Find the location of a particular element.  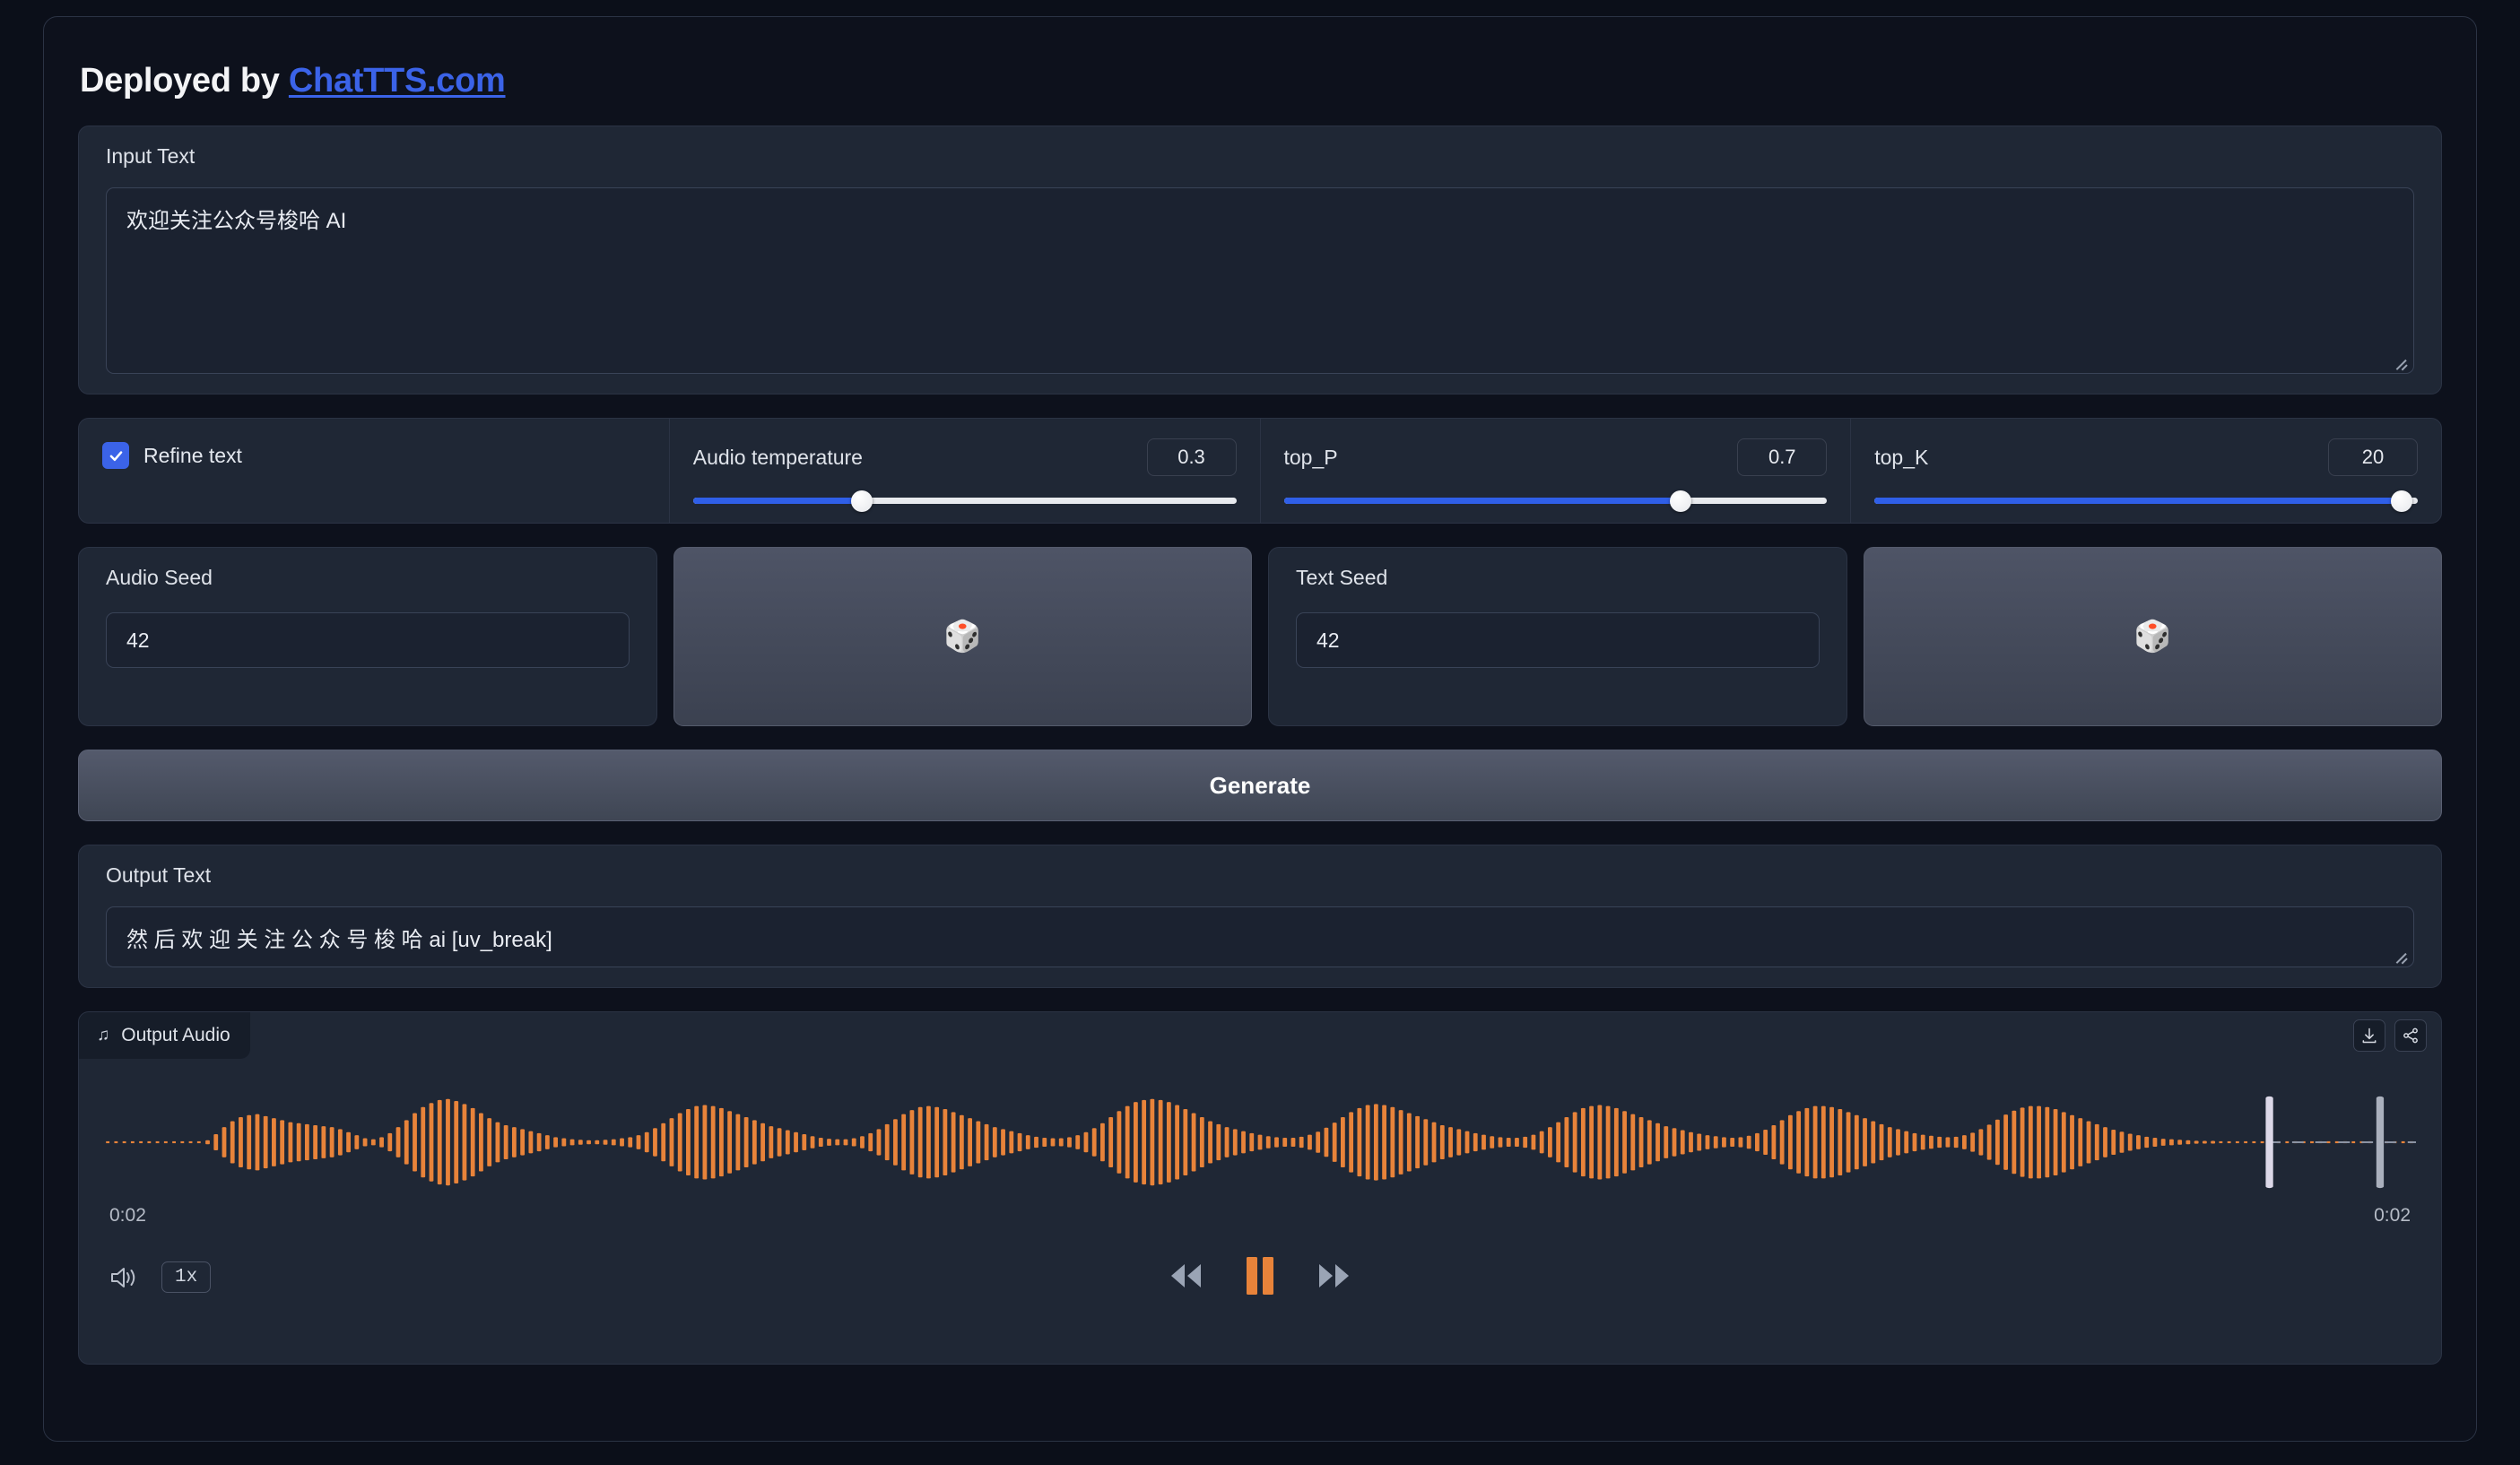

audio-seed-panel: Audio Seed 42 is located at coordinates (367, 636).